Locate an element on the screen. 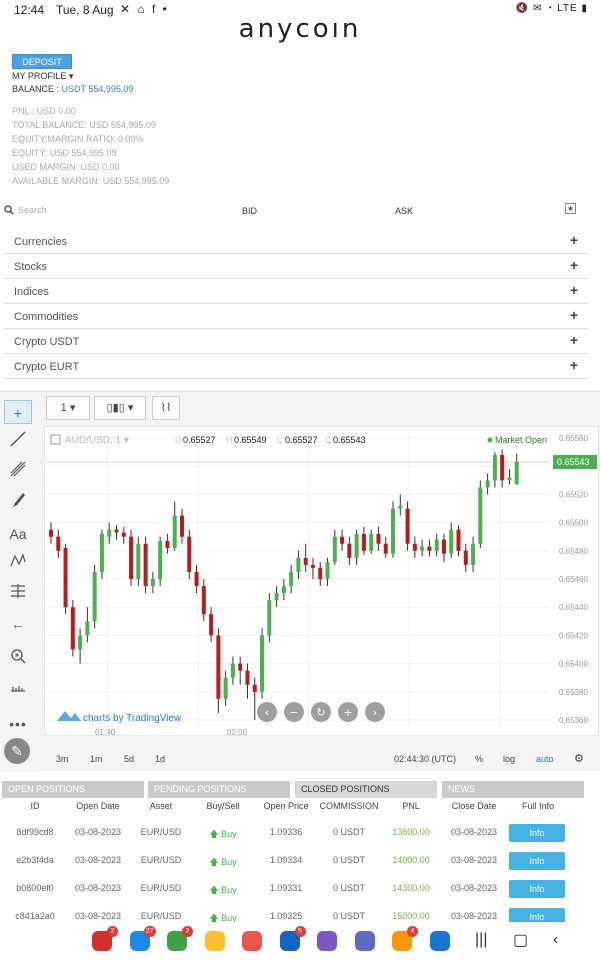 This screenshot has width=600, height=960. app-1-icon: 2 is located at coordinates (105, 938).